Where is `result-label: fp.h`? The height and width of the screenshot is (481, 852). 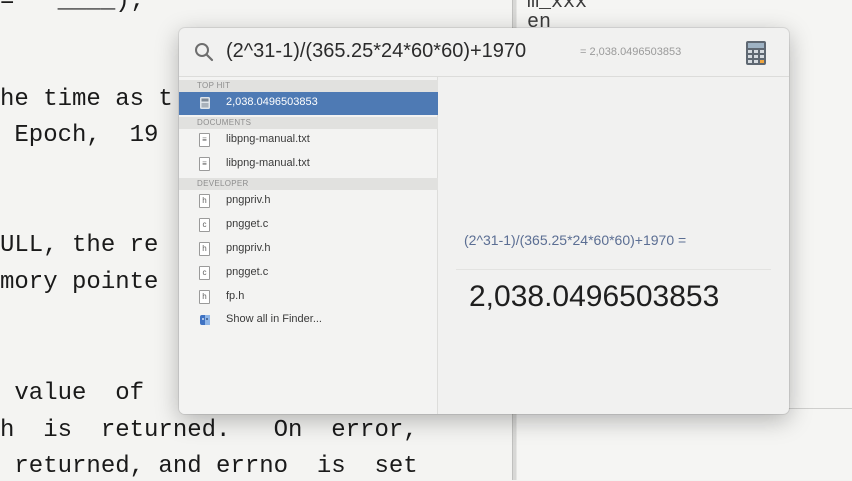 result-label: fp.h is located at coordinates (235, 296).